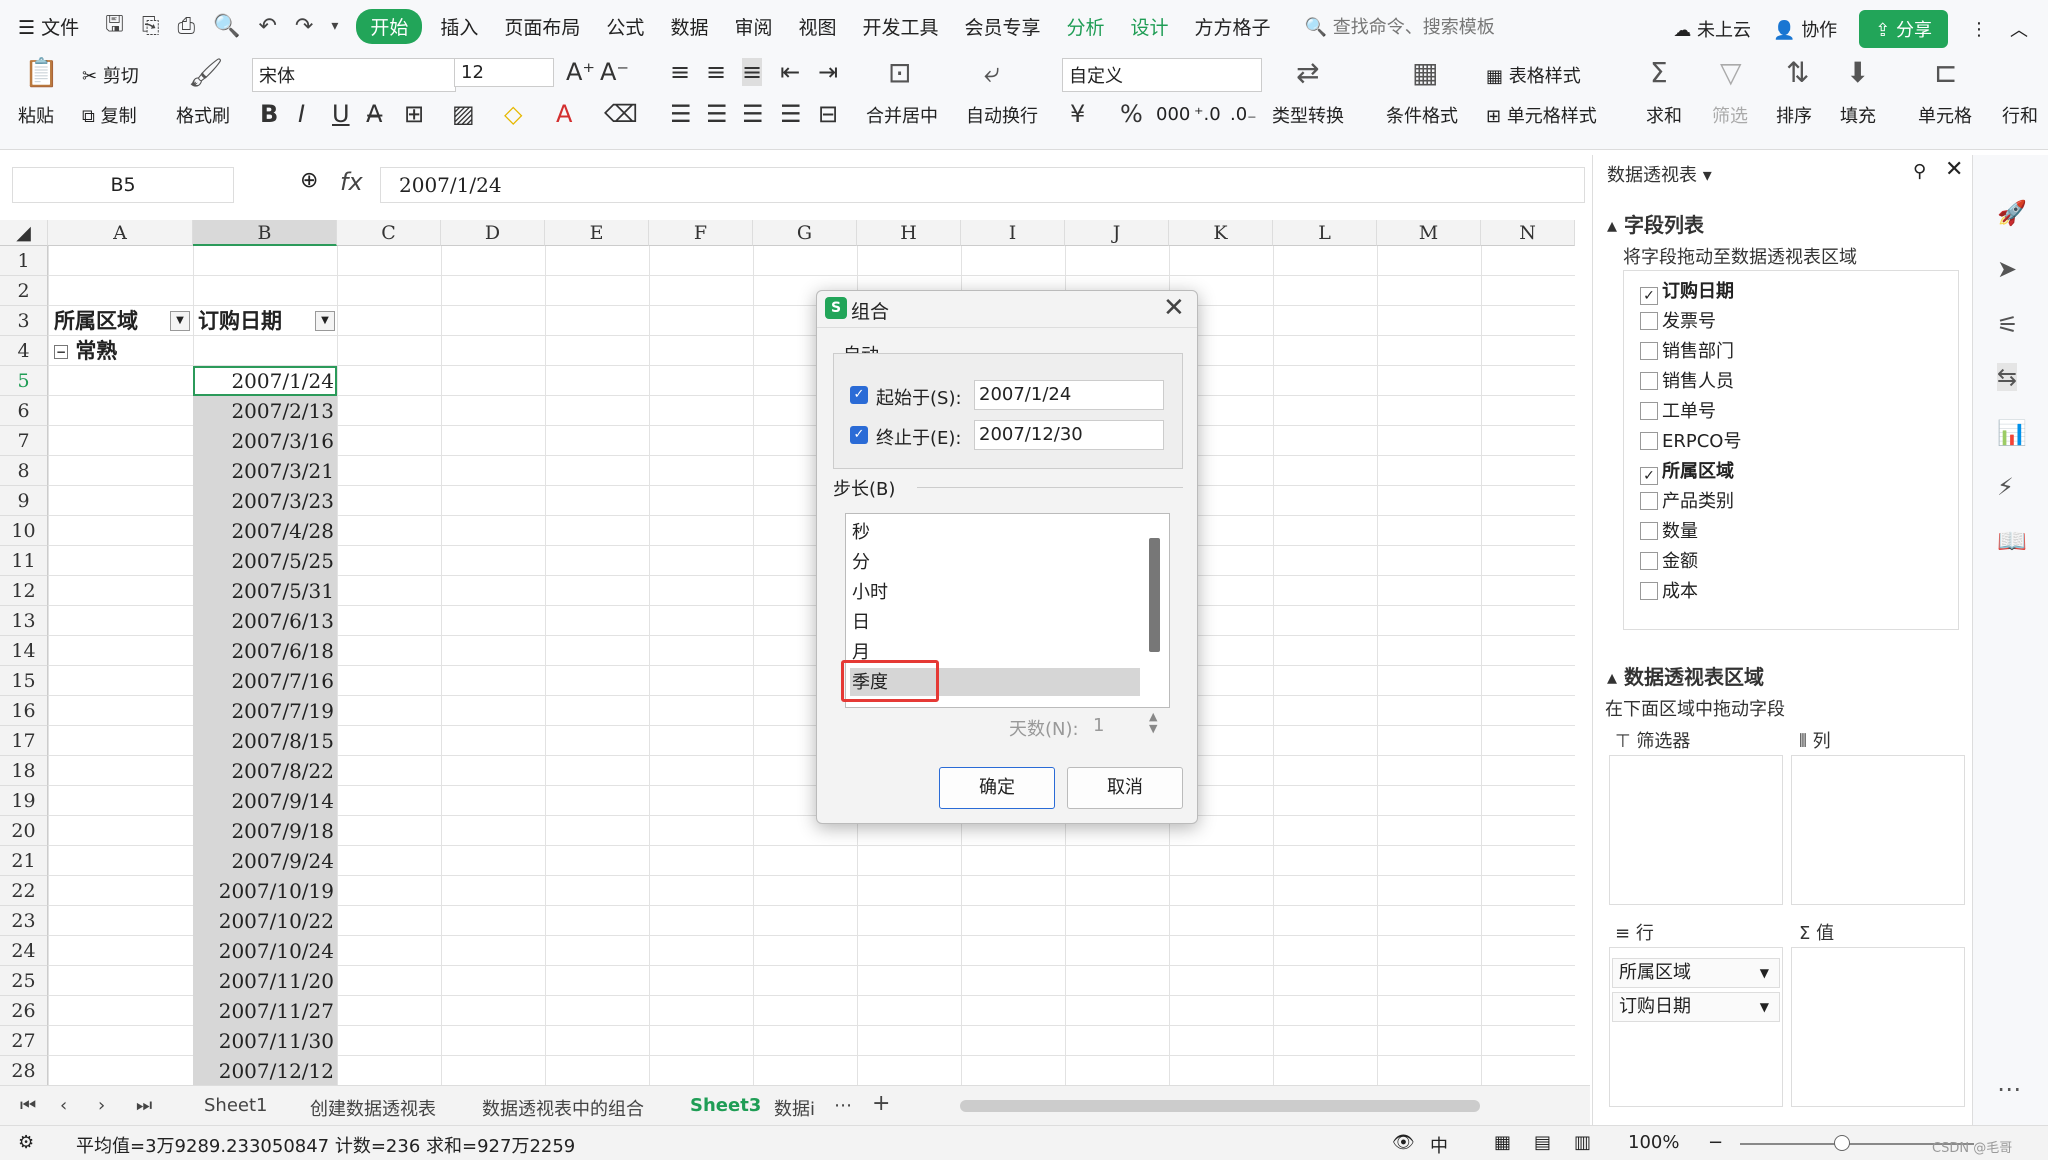 This screenshot has height=1160, width=2048. What do you see at coordinates (1945, 72) in the screenshot?
I see `cell-icon: ⊏` at bounding box center [1945, 72].